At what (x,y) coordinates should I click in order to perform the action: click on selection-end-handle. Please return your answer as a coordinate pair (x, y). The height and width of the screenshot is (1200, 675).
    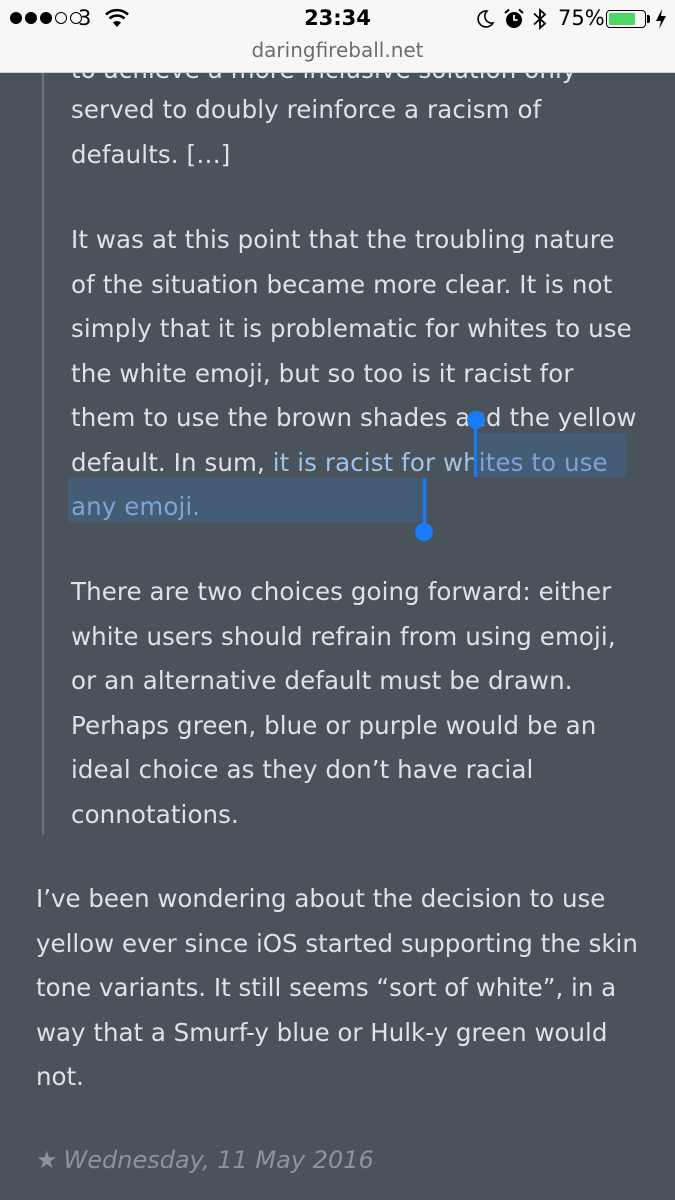
    Looking at the image, I should click on (424, 532).